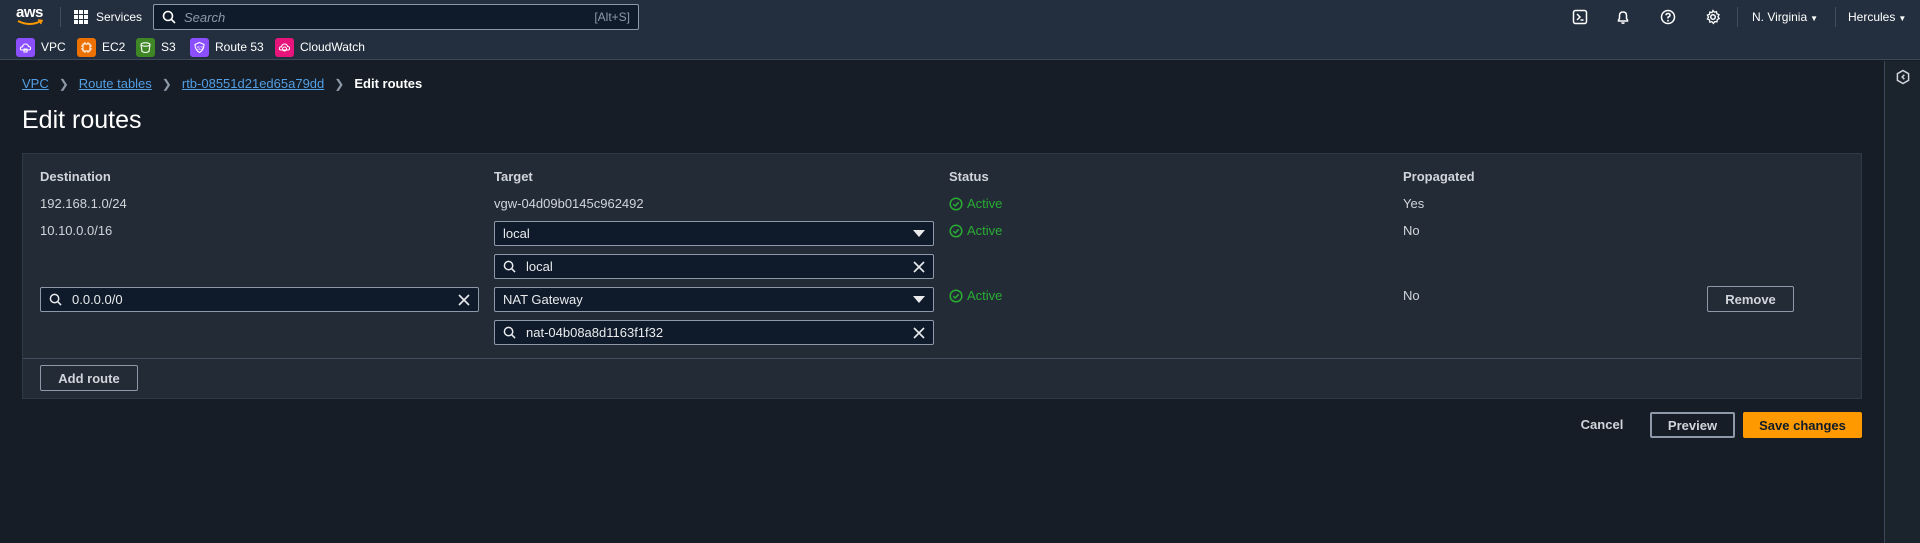 The width and height of the screenshot is (1920, 543). Describe the element at coordinates (942, 358) in the screenshot. I see `panel-divider` at that location.